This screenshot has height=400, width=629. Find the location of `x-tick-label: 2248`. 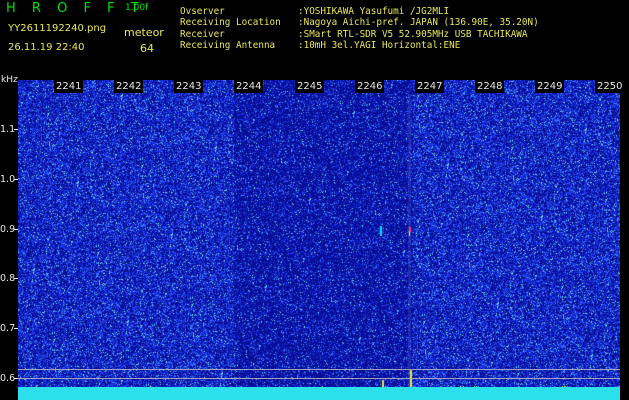

x-tick-label: 2248 is located at coordinates (490, 86).